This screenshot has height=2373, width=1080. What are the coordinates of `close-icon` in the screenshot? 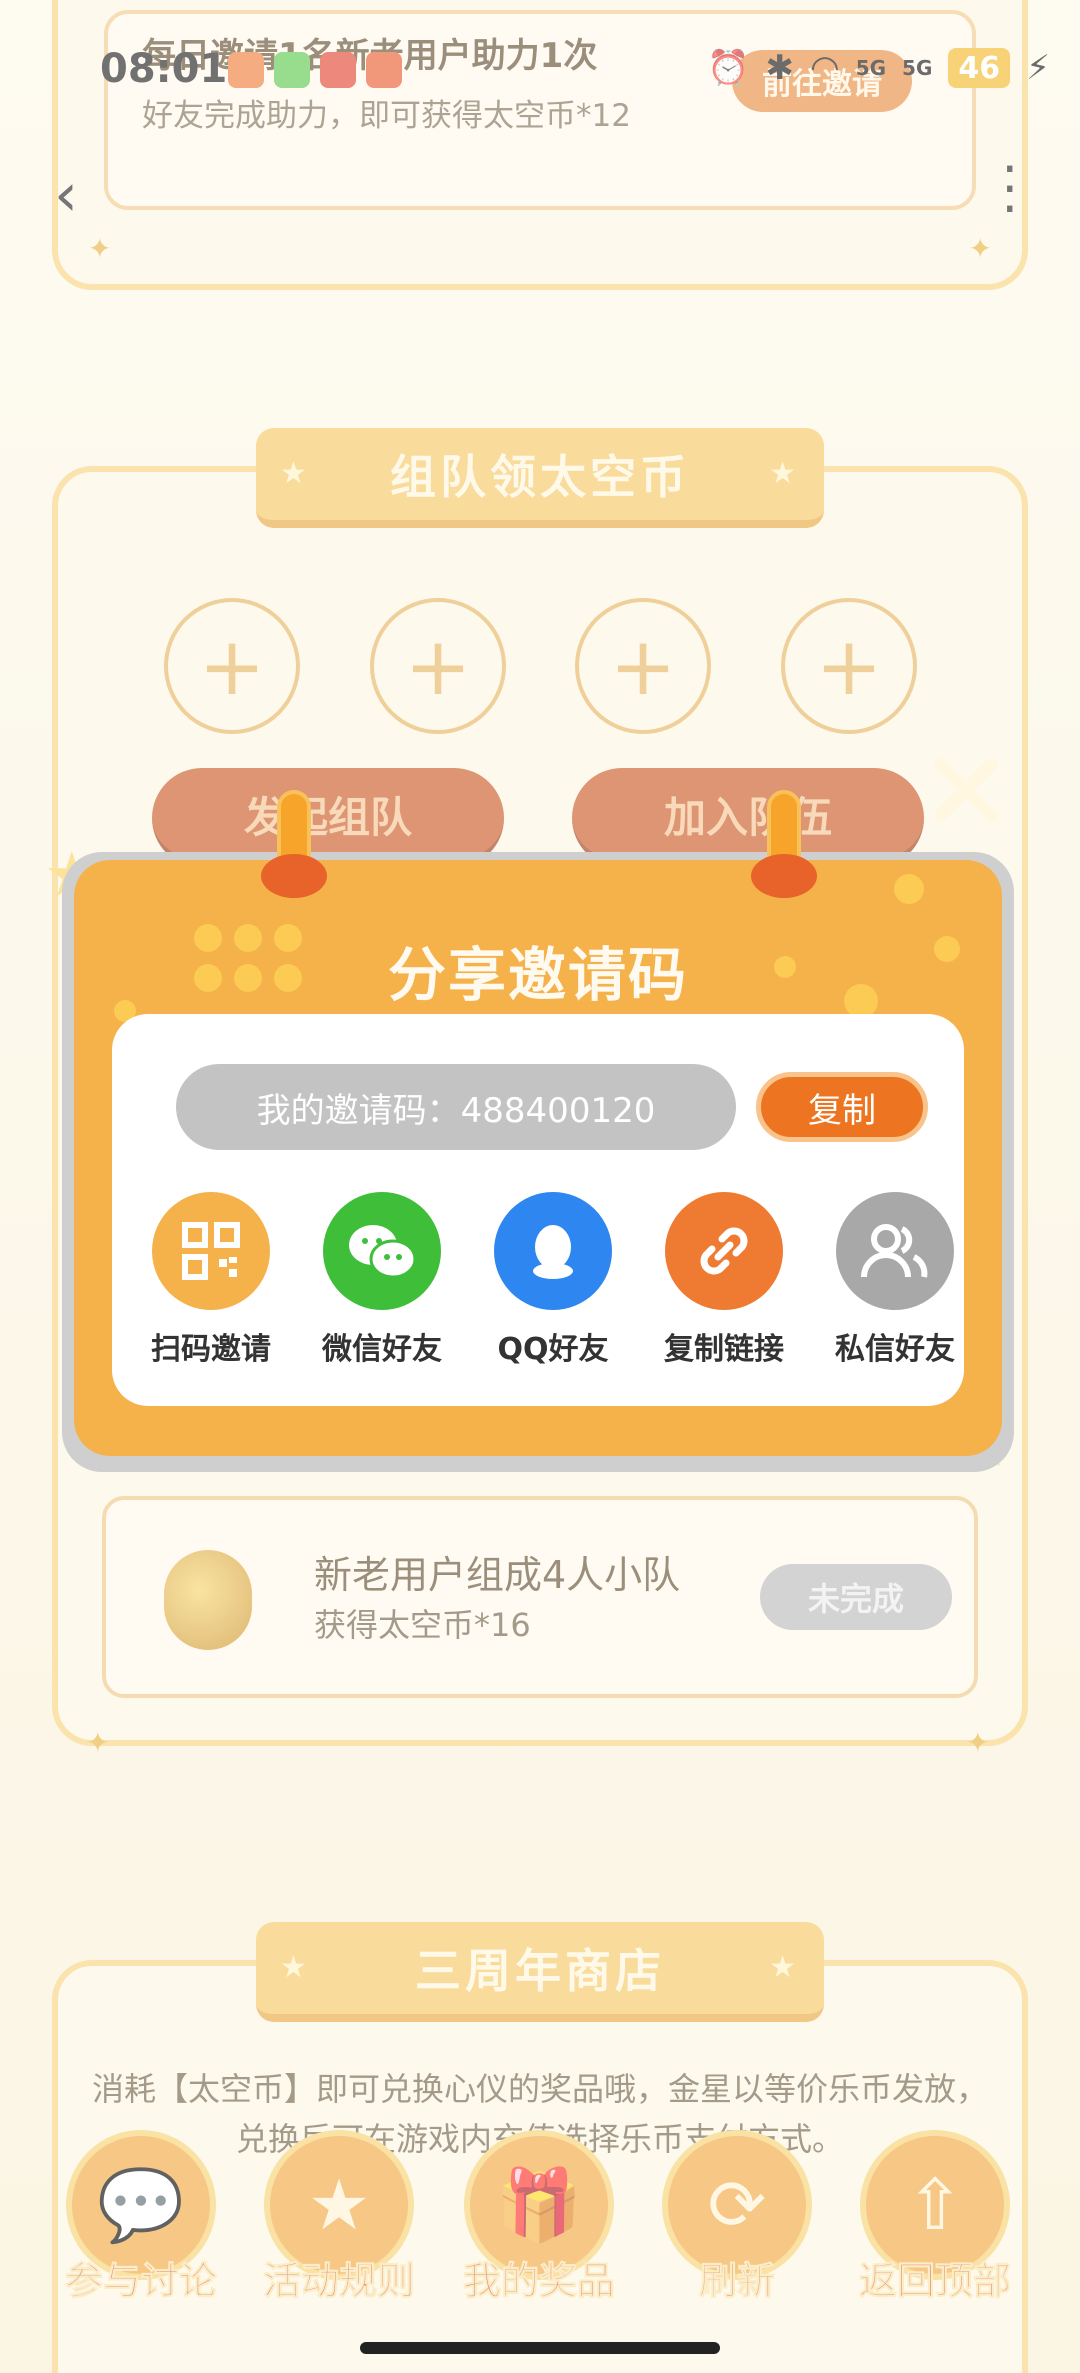 It's located at (966, 790).